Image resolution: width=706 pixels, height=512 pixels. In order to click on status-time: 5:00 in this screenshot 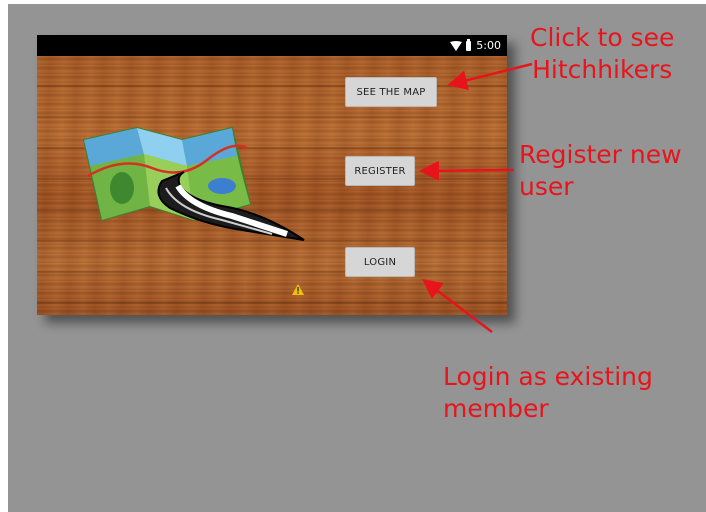, I will do `click(488, 45)`.